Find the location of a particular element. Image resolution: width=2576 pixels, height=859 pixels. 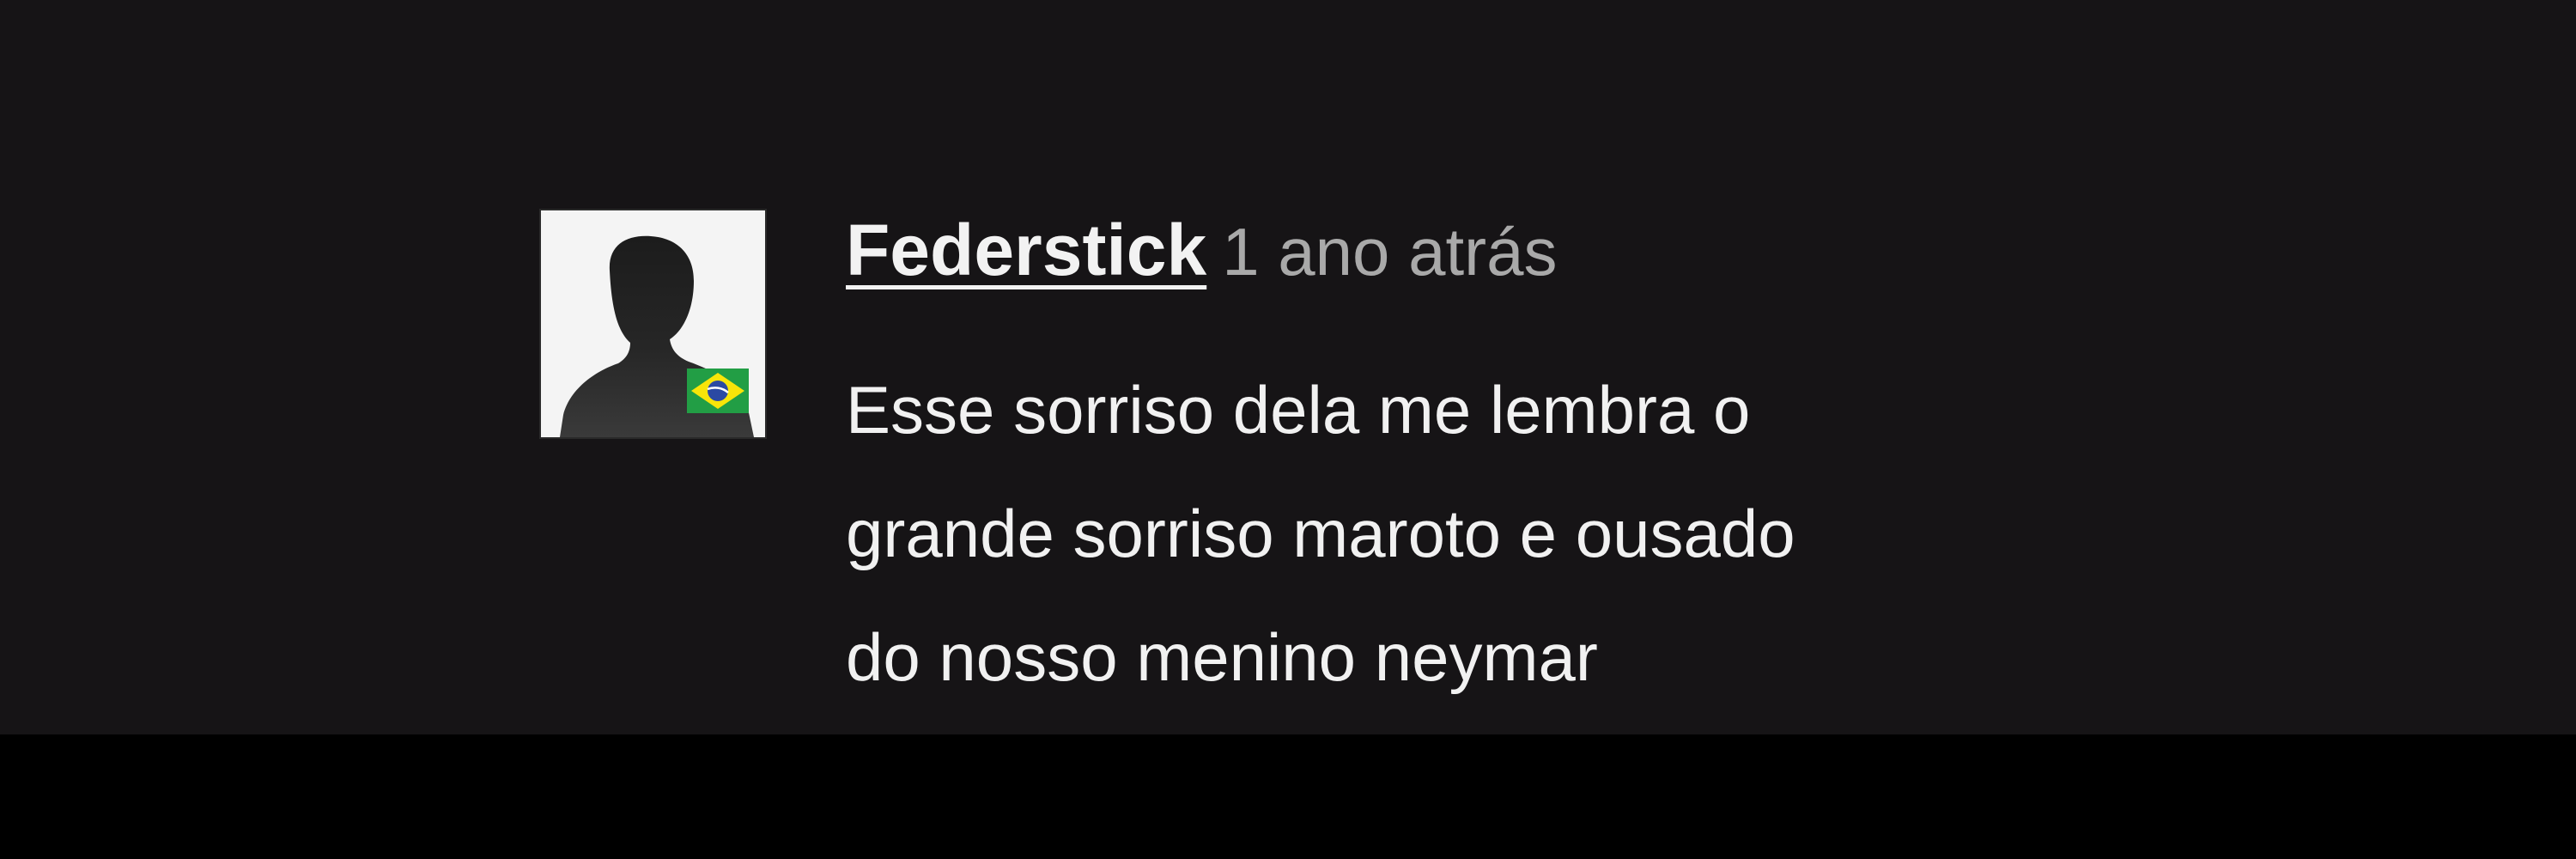

comment-header: Federstick 1 ano atrás is located at coordinates (1202, 250).